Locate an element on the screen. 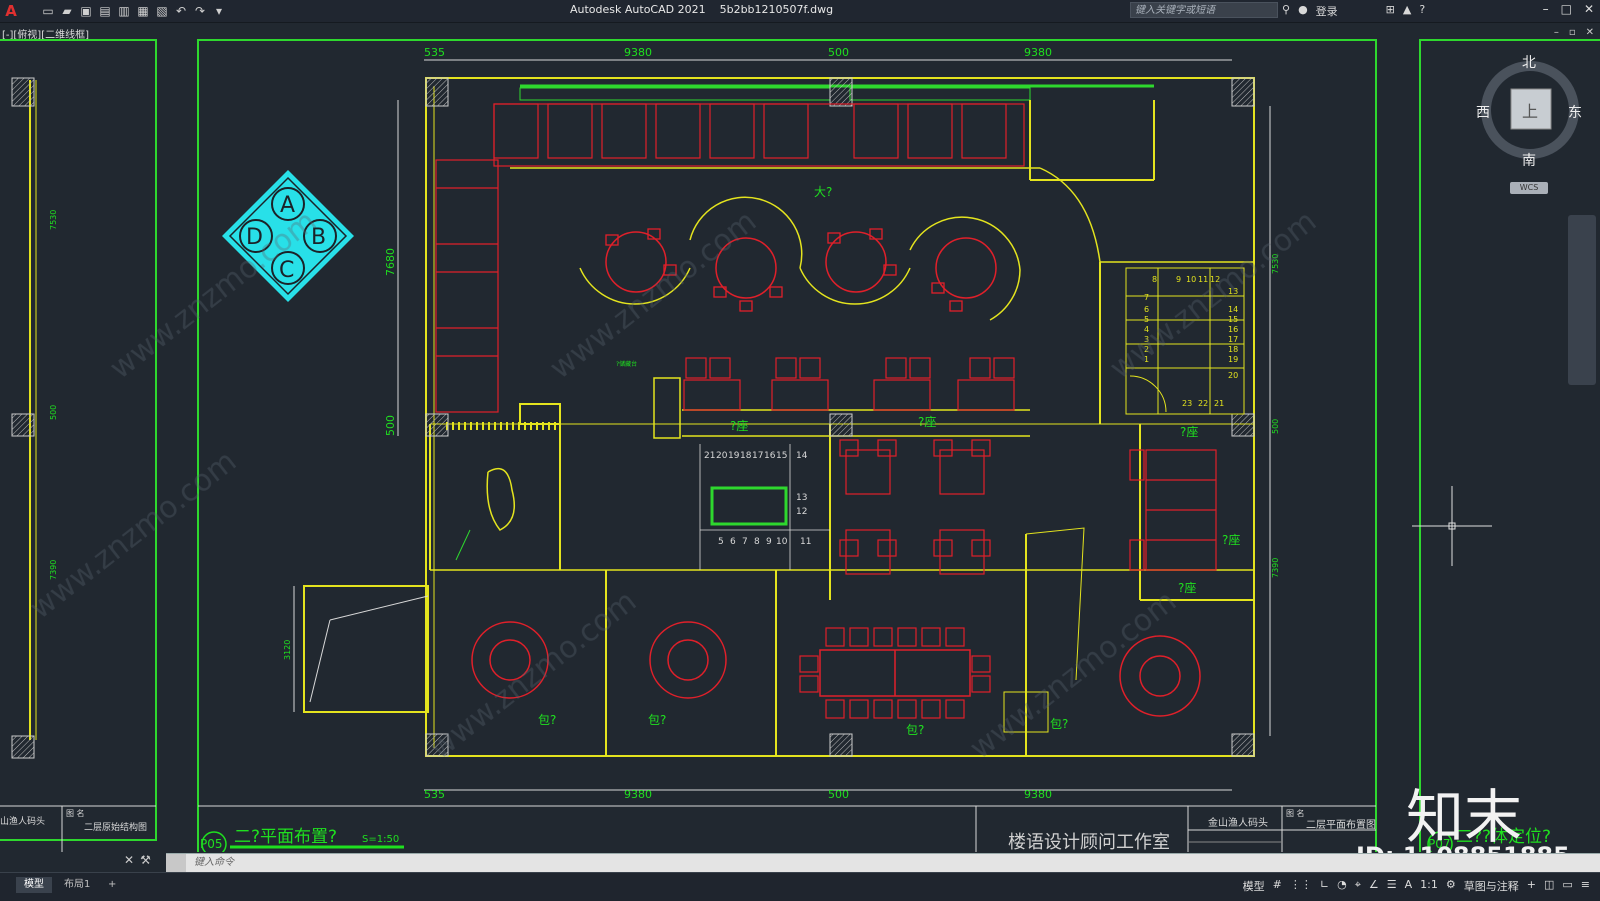  watermark-6: www.znzmo.com is located at coordinates (1073, 675).